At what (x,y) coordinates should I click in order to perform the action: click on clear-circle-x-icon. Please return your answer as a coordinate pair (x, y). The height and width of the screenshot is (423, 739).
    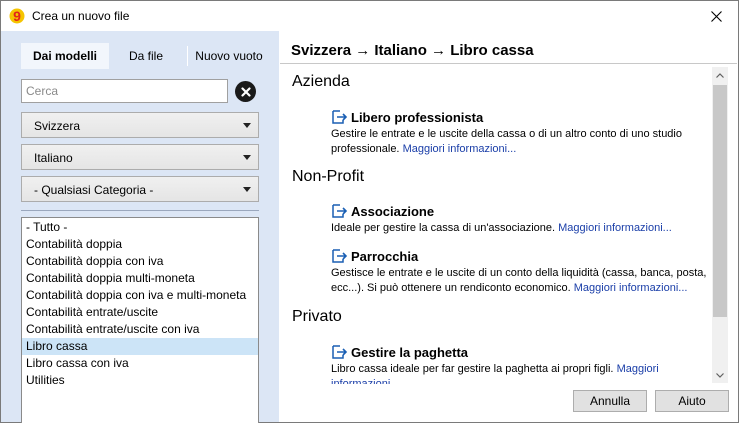
    Looking at the image, I should click on (245, 91).